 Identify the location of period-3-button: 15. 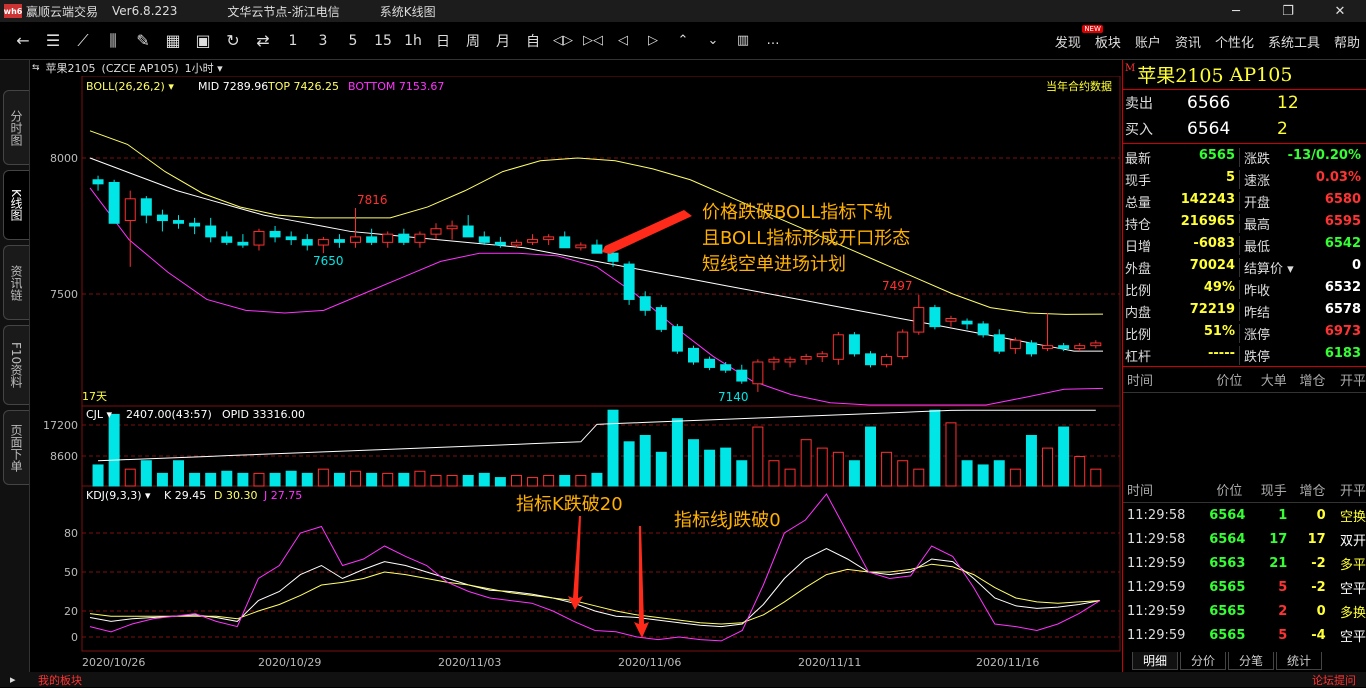
(383, 41).